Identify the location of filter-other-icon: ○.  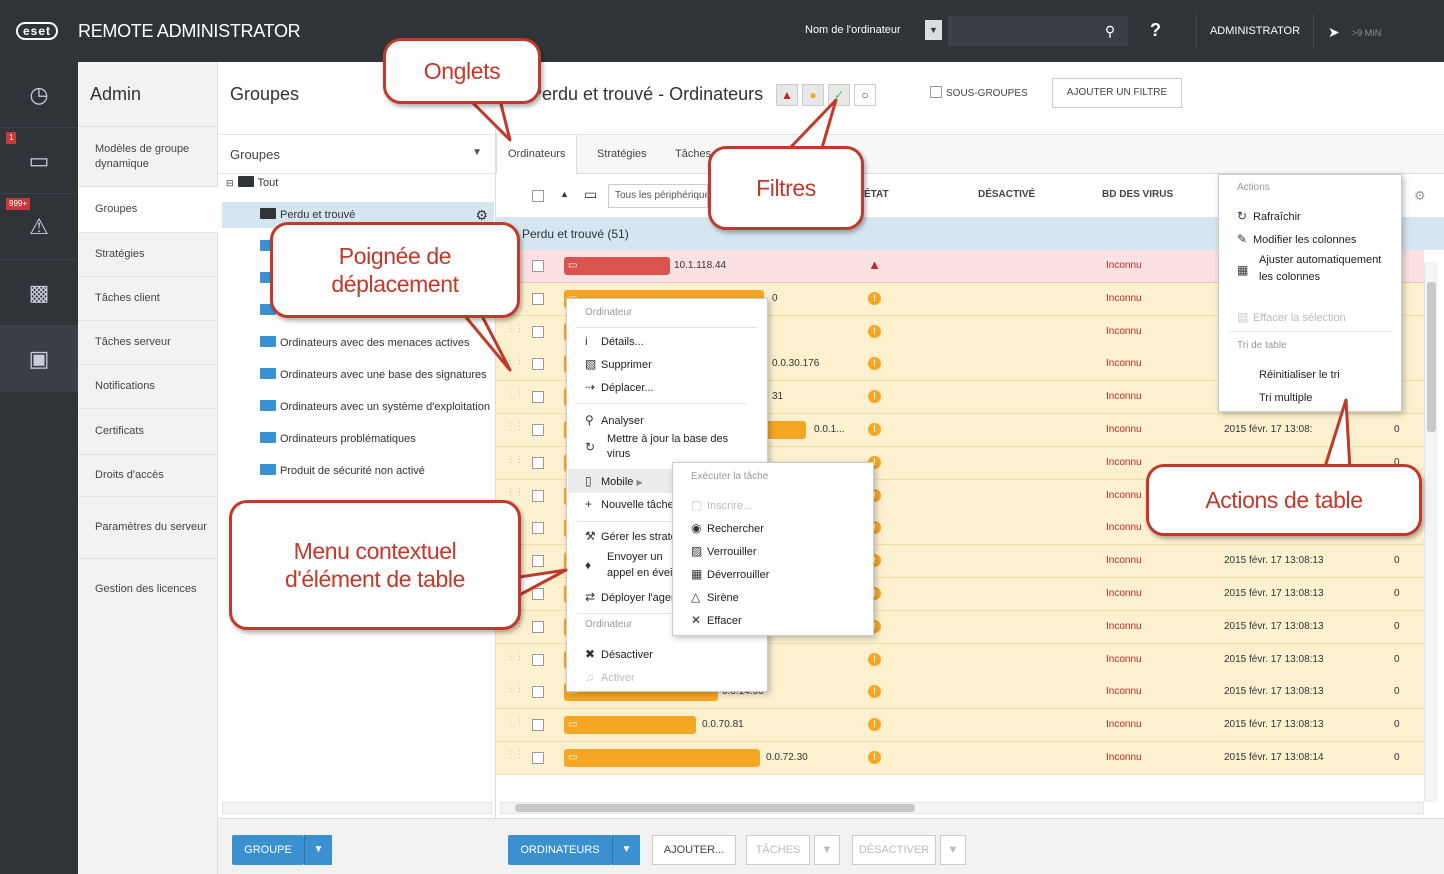
(865, 95).